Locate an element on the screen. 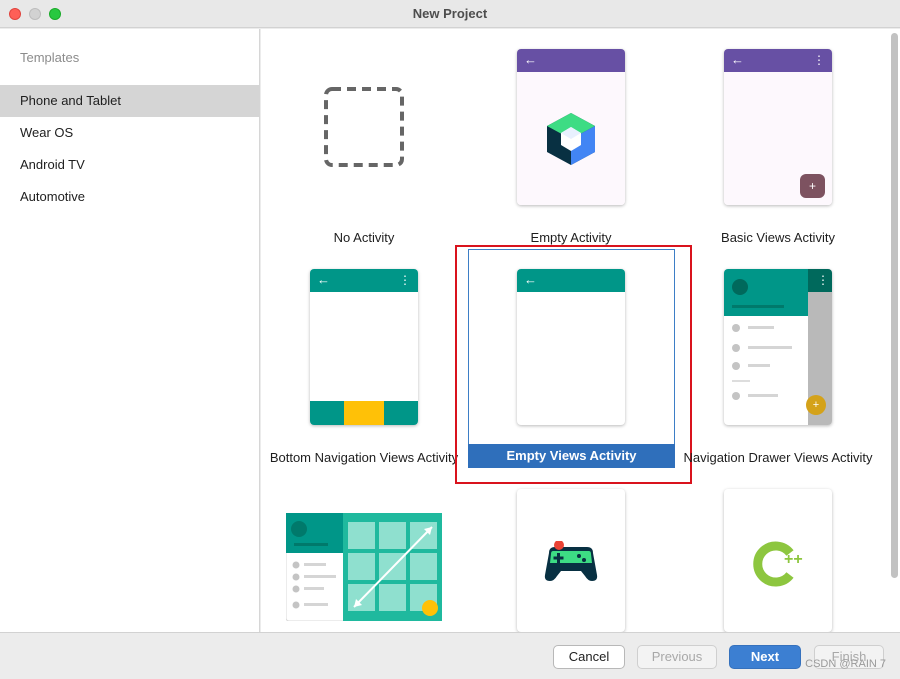 This screenshot has height=679, width=900. template-game-activity is located at coordinates (571, 560).